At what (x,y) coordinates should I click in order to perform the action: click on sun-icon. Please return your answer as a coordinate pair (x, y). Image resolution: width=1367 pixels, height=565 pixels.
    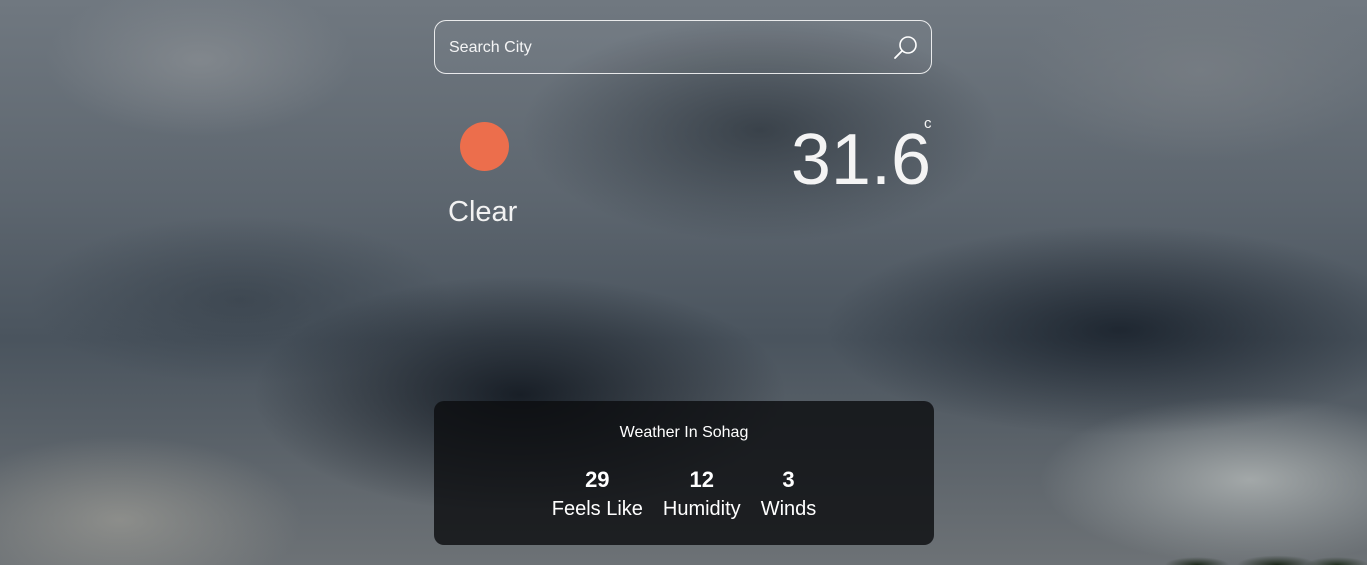
    Looking at the image, I should click on (484, 146).